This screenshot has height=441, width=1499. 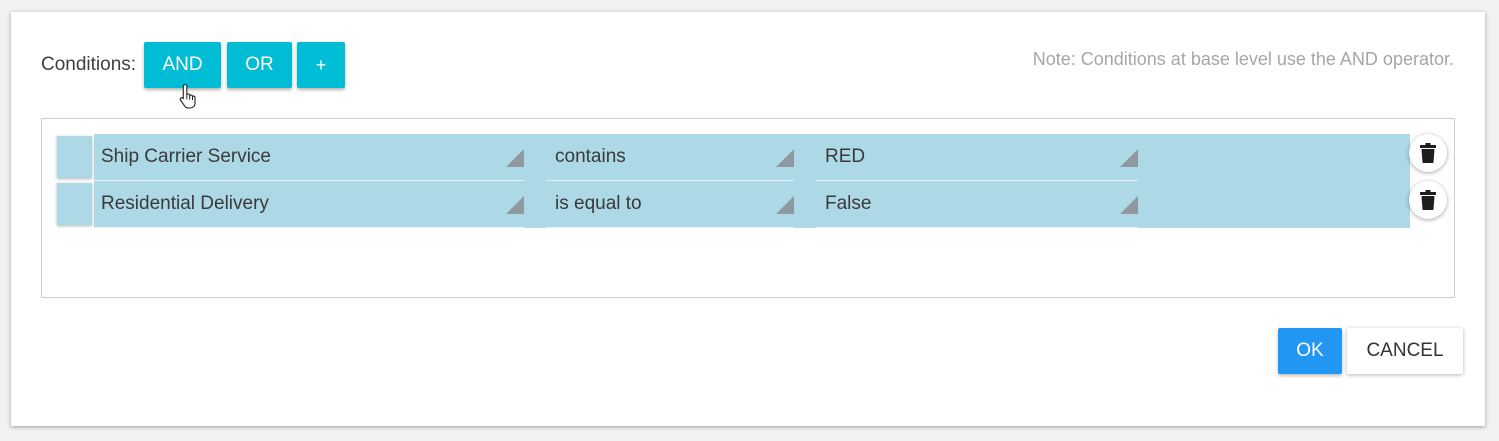 What do you see at coordinates (1310, 351) in the screenshot?
I see `ok-button: OK` at bounding box center [1310, 351].